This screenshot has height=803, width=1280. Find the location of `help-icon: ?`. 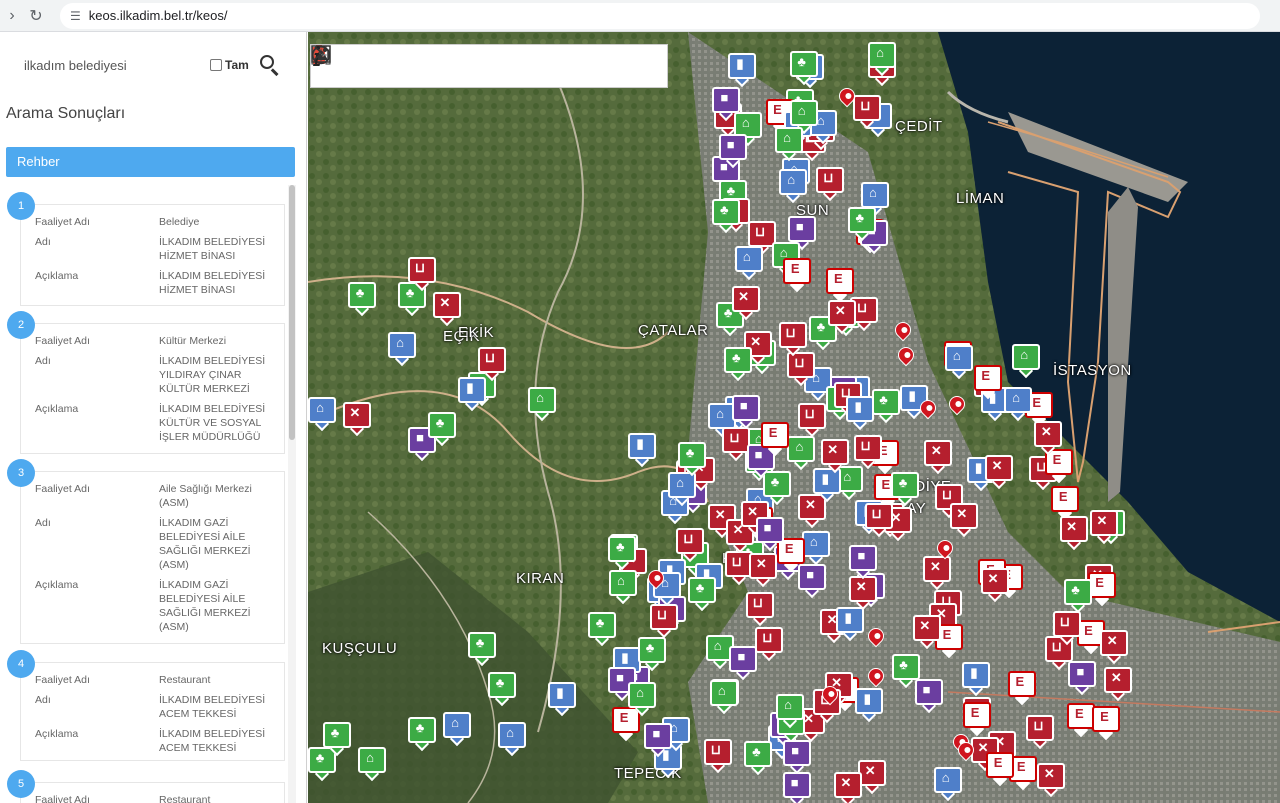

help-icon: ? is located at coordinates (445, 66).